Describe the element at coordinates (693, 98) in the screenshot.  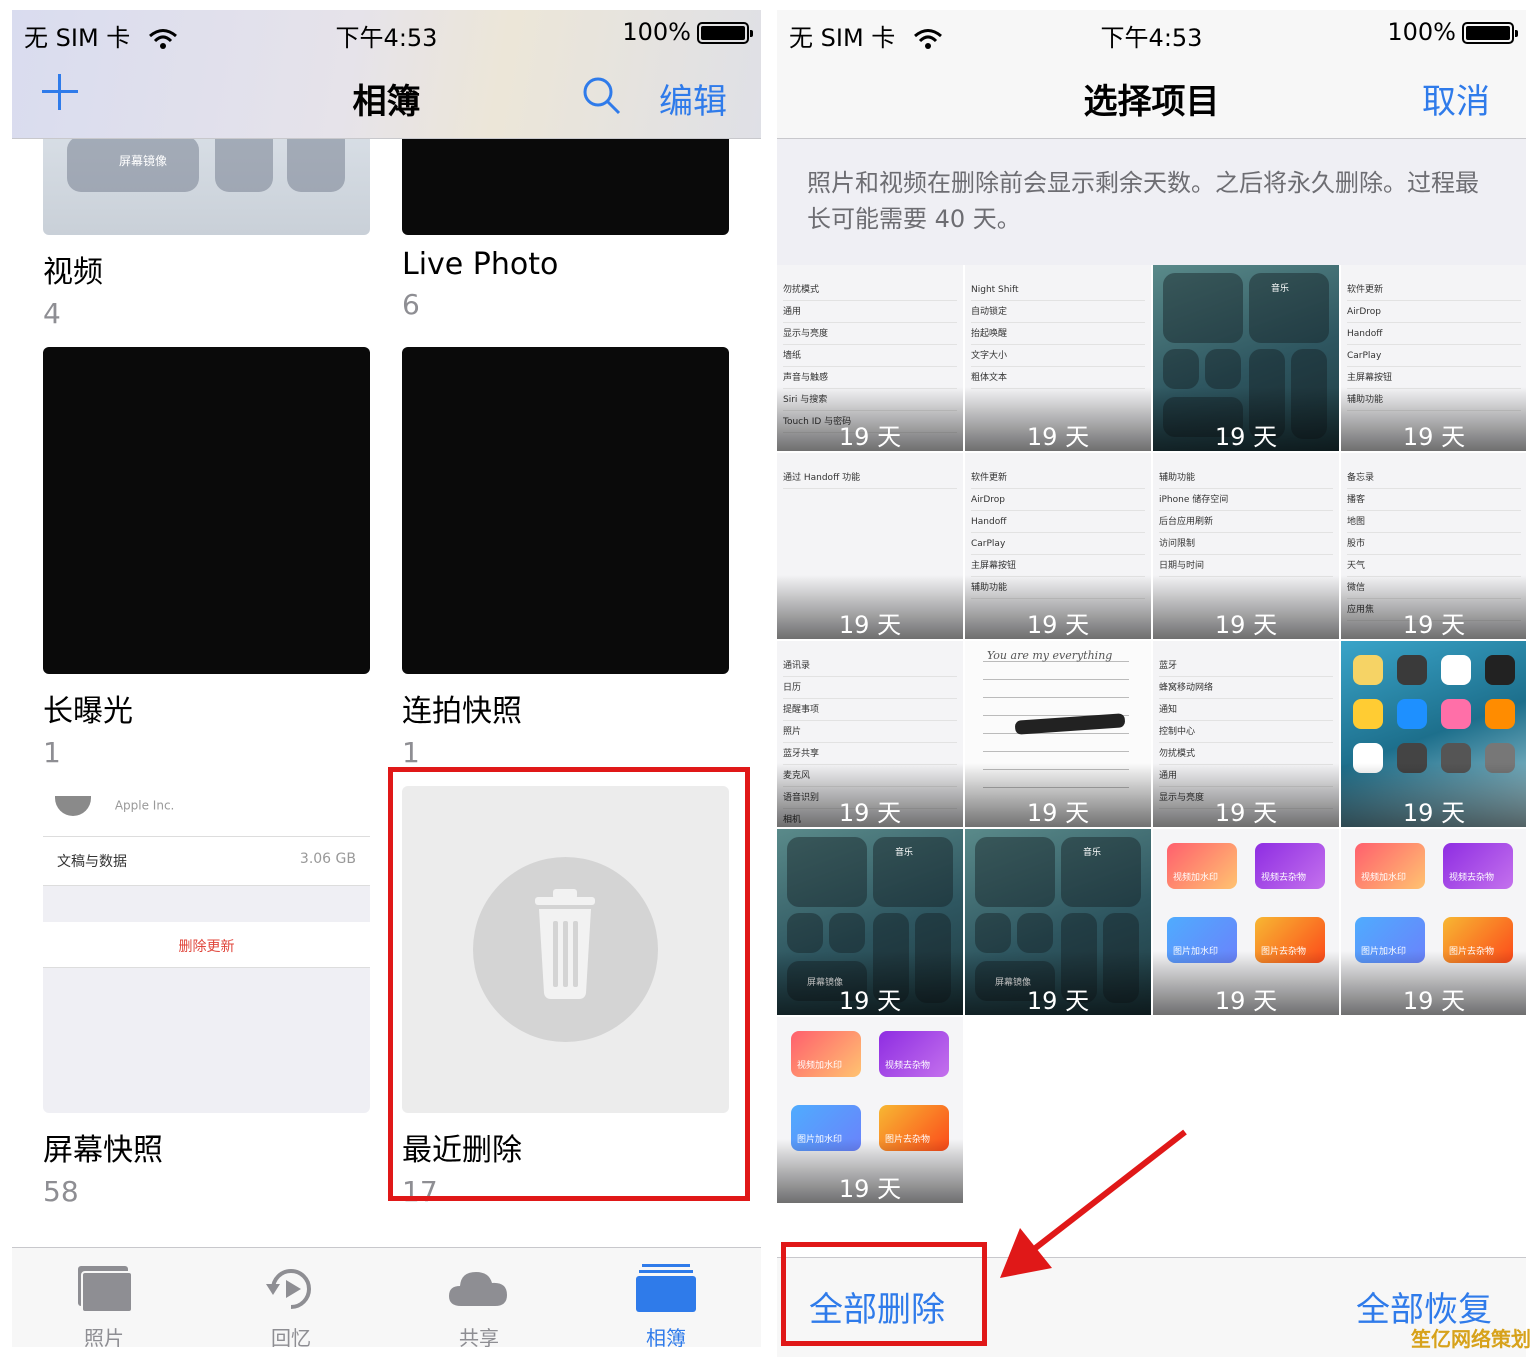
I see `edit-button: 编辑` at that location.